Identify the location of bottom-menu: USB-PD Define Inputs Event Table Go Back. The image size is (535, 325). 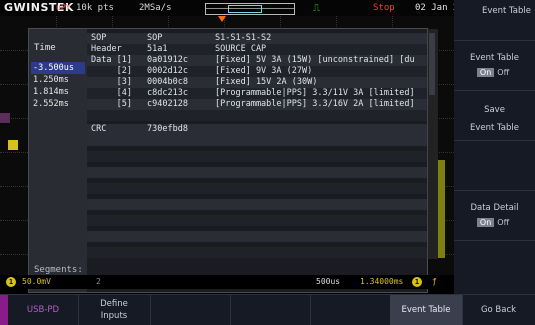
(267, 309).